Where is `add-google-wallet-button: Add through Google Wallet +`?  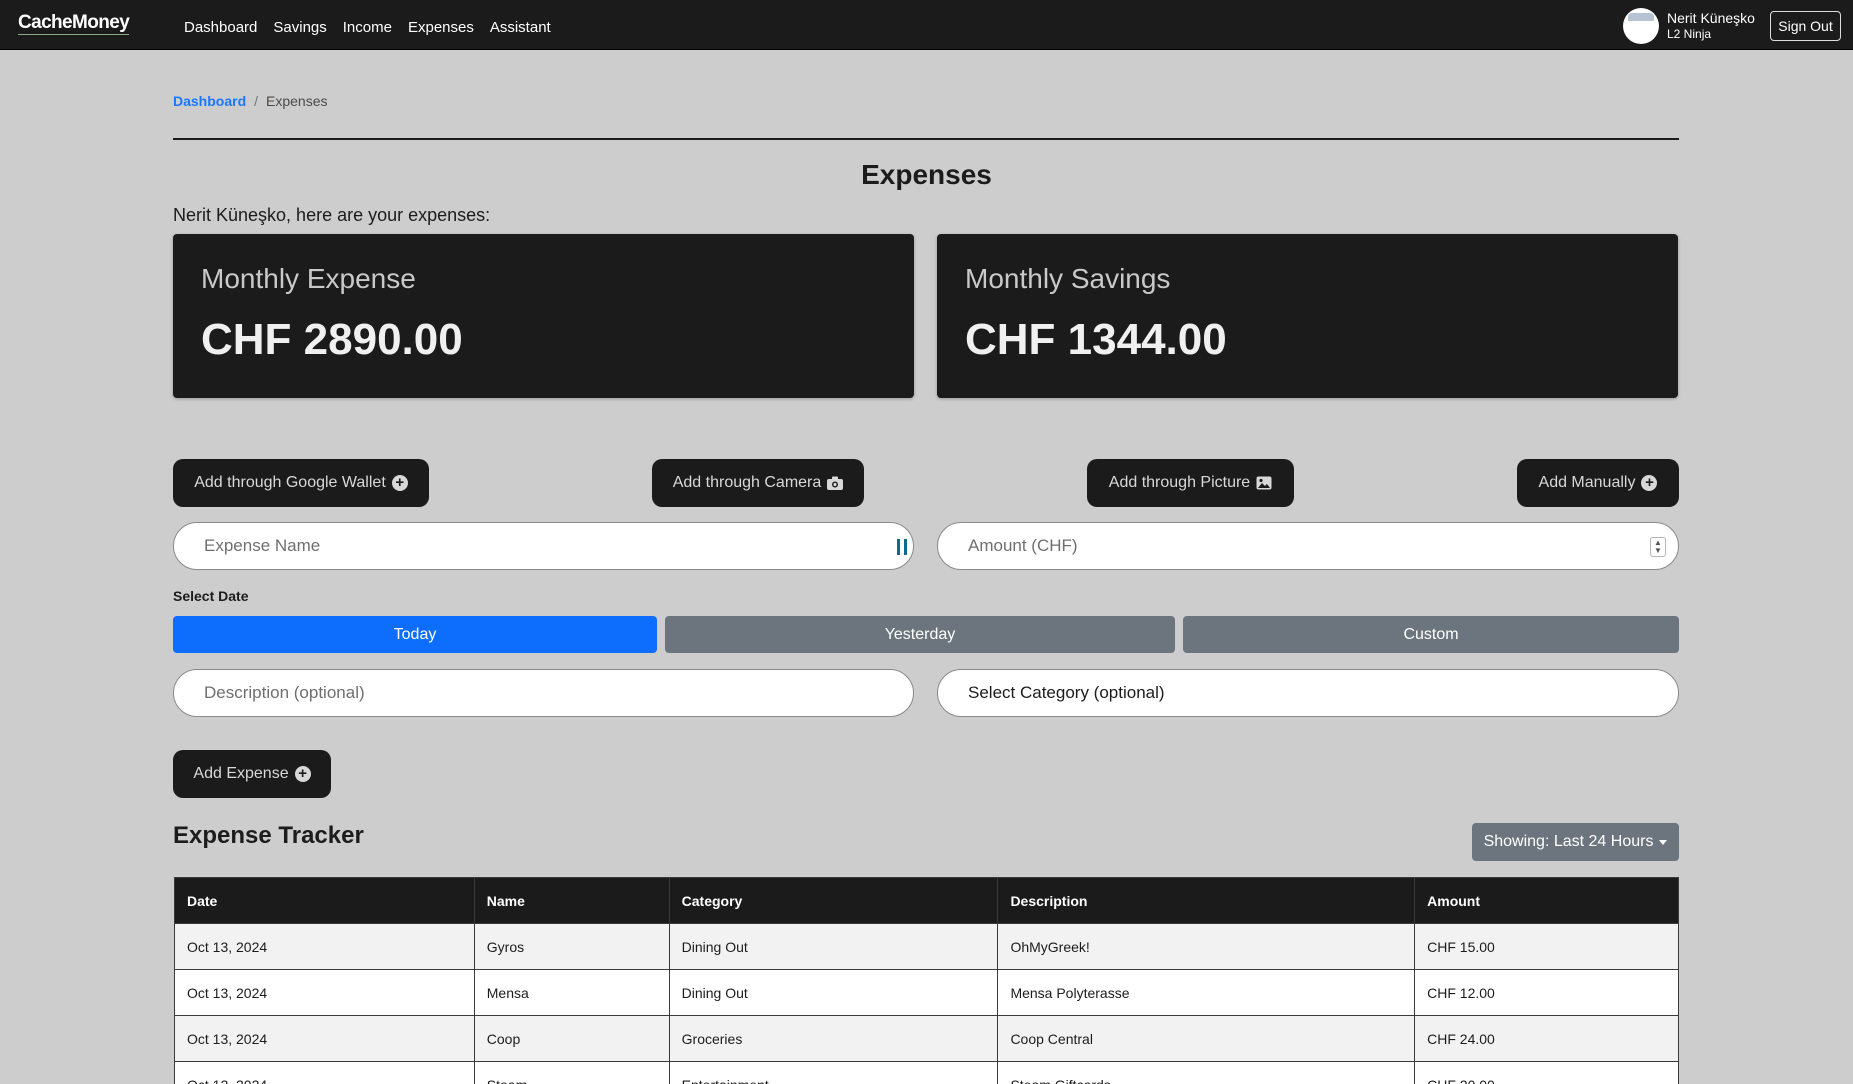
add-google-wallet-button: Add through Google Wallet + is located at coordinates (301, 483).